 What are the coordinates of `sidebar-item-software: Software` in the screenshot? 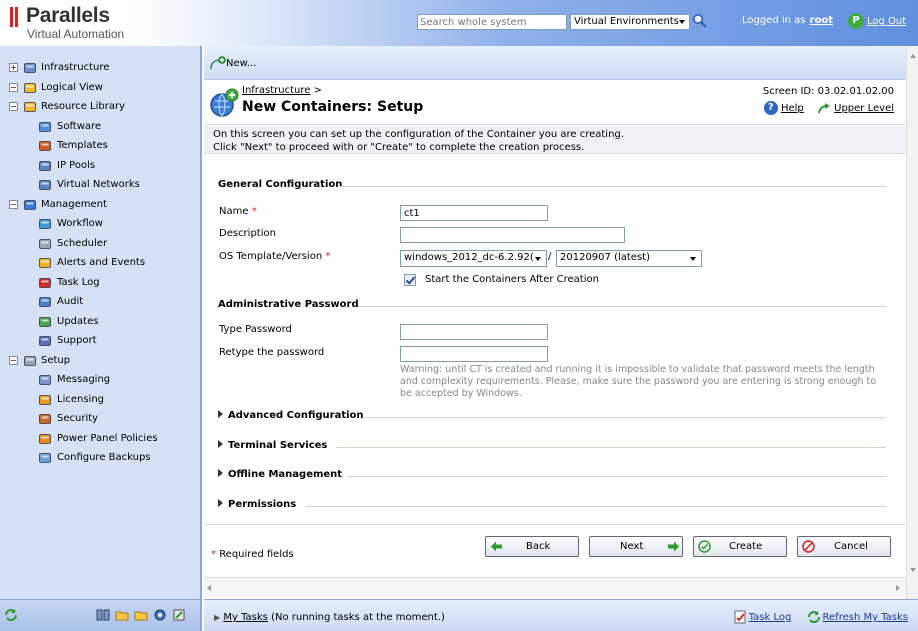 It's located at (100, 127).